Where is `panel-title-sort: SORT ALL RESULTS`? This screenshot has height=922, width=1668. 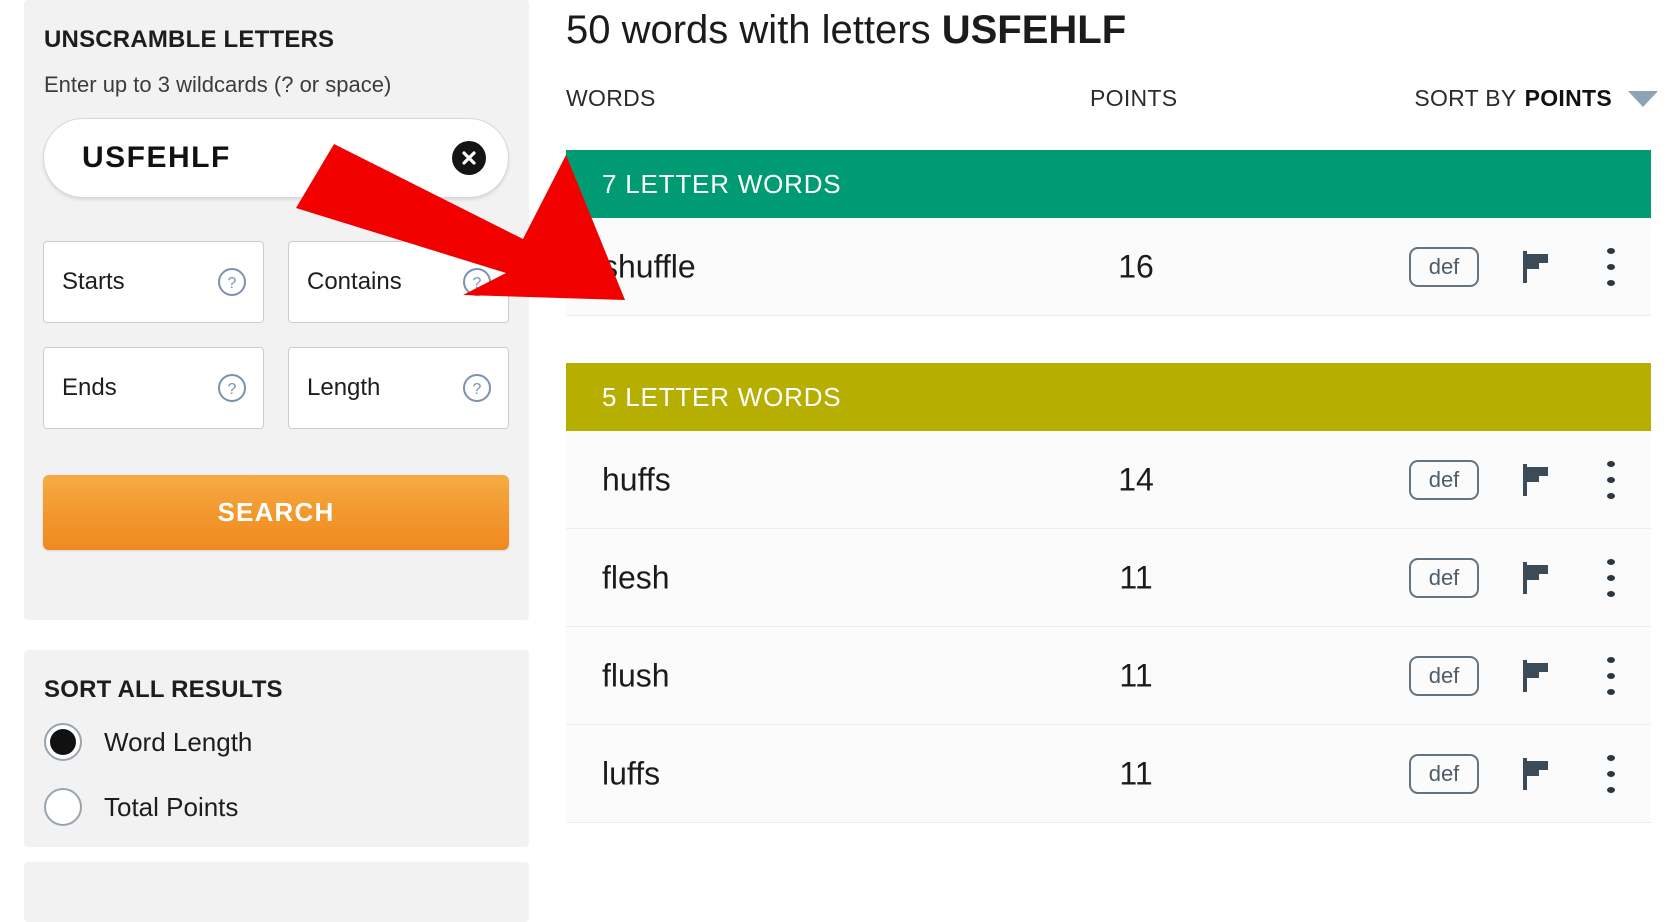 panel-title-sort: SORT ALL RESULTS is located at coordinates (163, 689).